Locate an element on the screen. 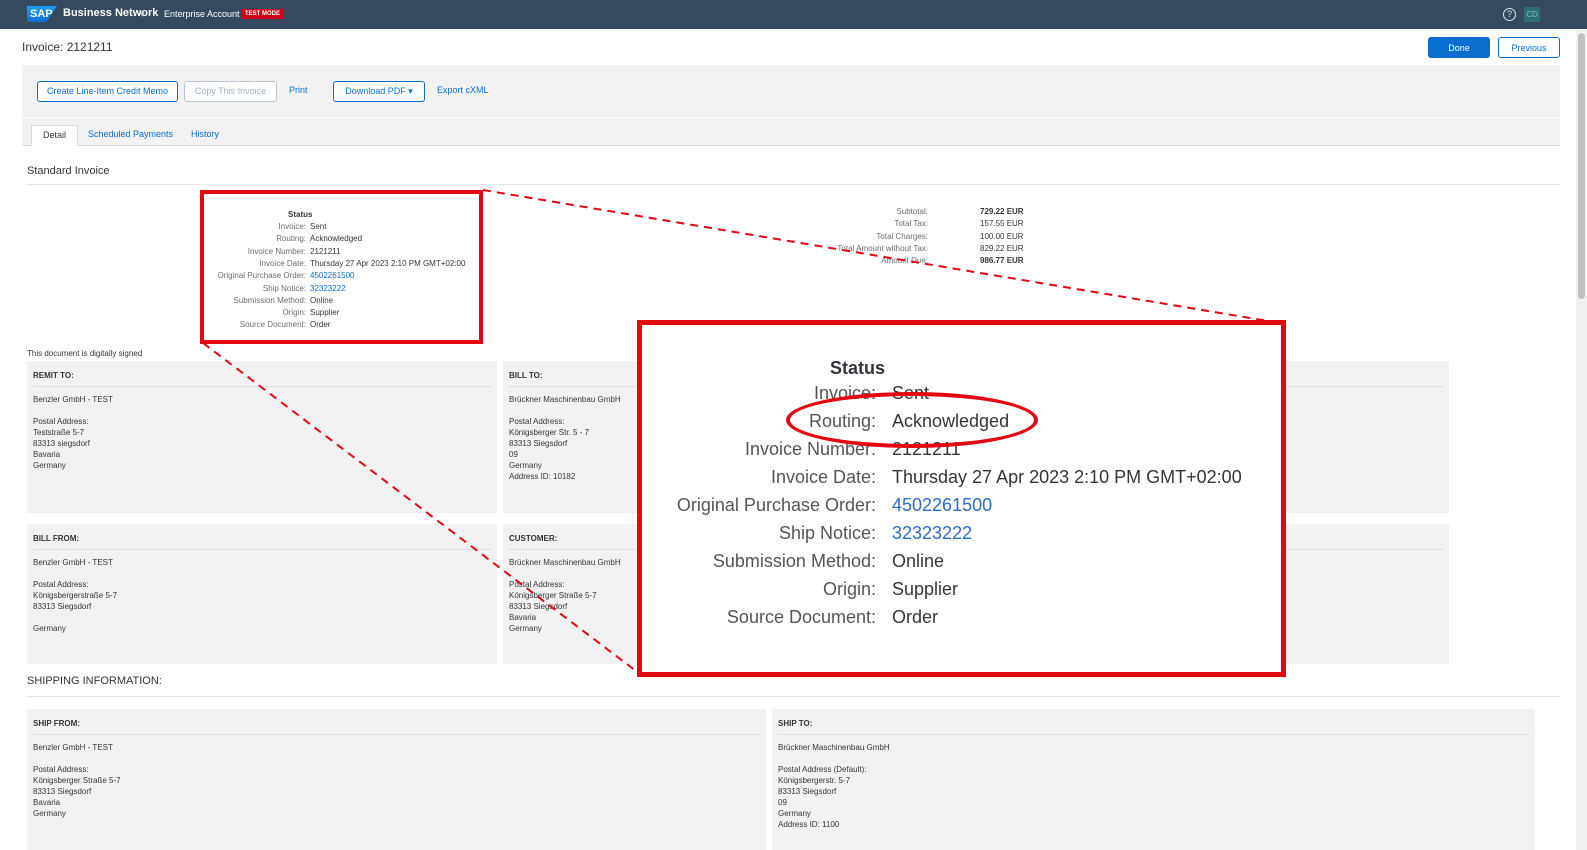 This screenshot has height=850, width=1587. connector-line-top is located at coordinates (875, 255).